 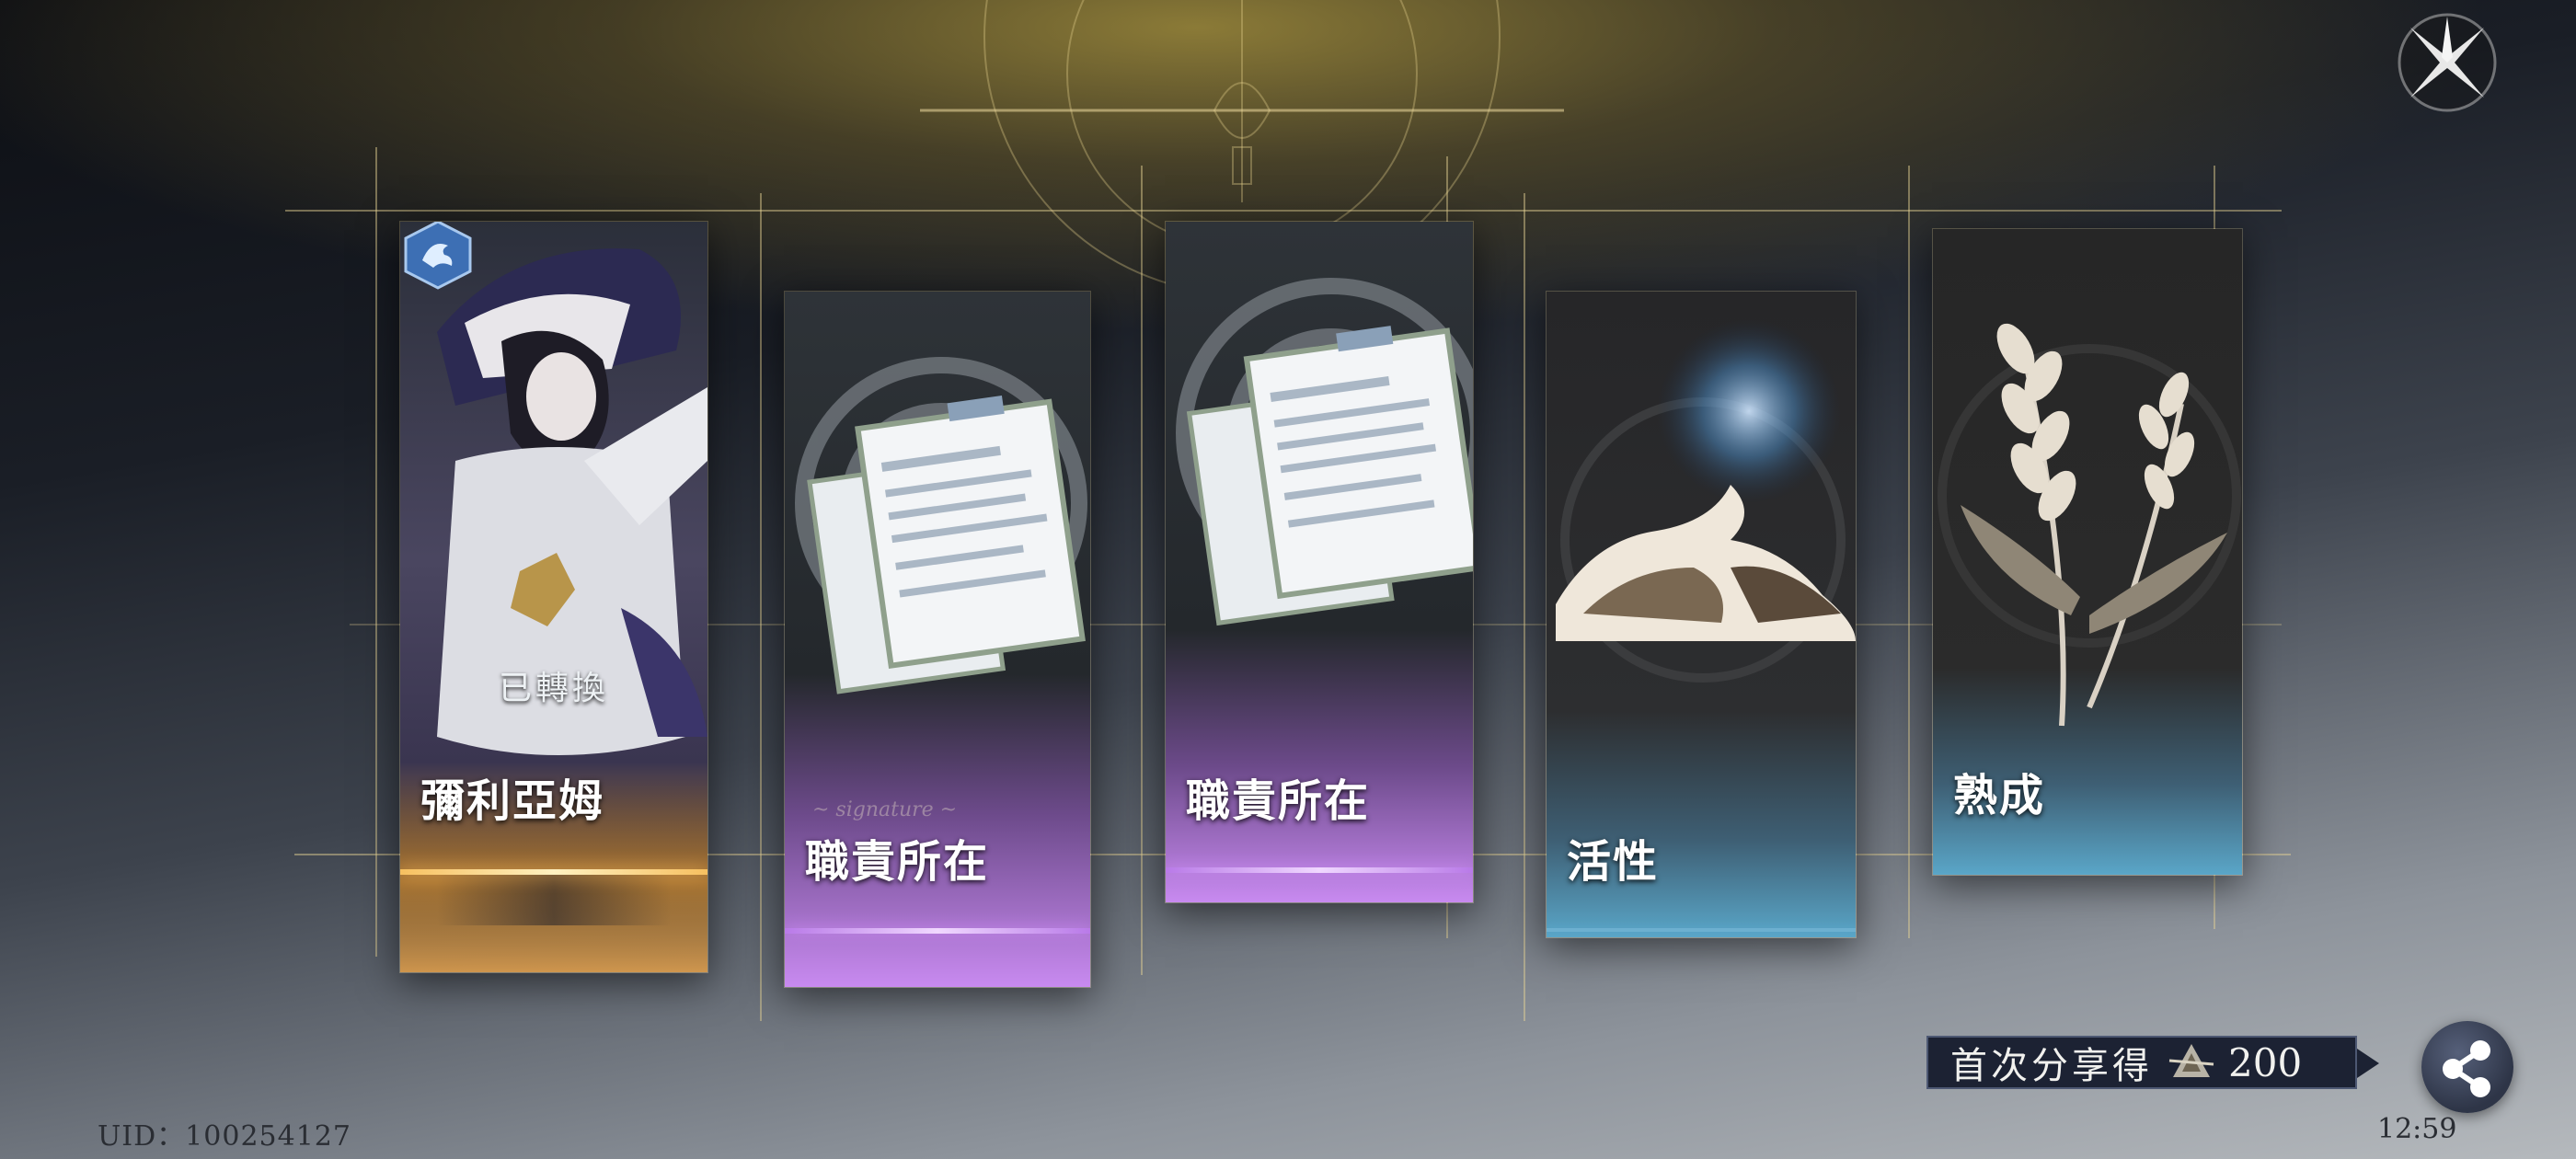 I want to click on rarity-glow-gold, so click(x=553, y=872).